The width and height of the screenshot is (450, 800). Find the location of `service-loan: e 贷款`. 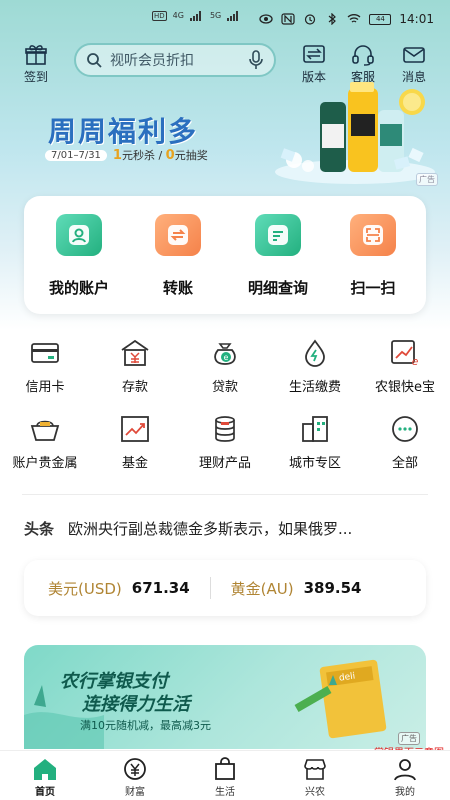

service-loan: e 贷款 is located at coordinates (225, 366).